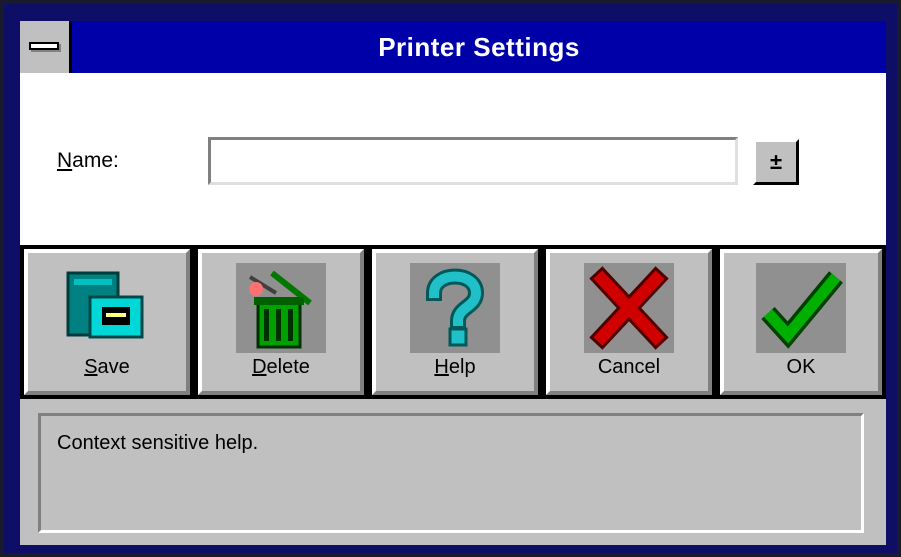 The height and width of the screenshot is (557, 901). Describe the element at coordinates (629, 308) in the screenshot. I see `cancel-x-icon` at that location.